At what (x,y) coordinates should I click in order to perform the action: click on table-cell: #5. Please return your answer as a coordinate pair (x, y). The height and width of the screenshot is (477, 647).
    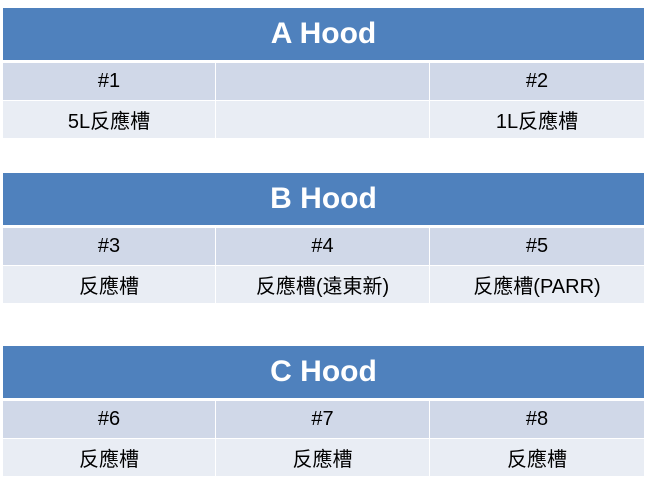
    Looking at the image, I should click on (537, 247).